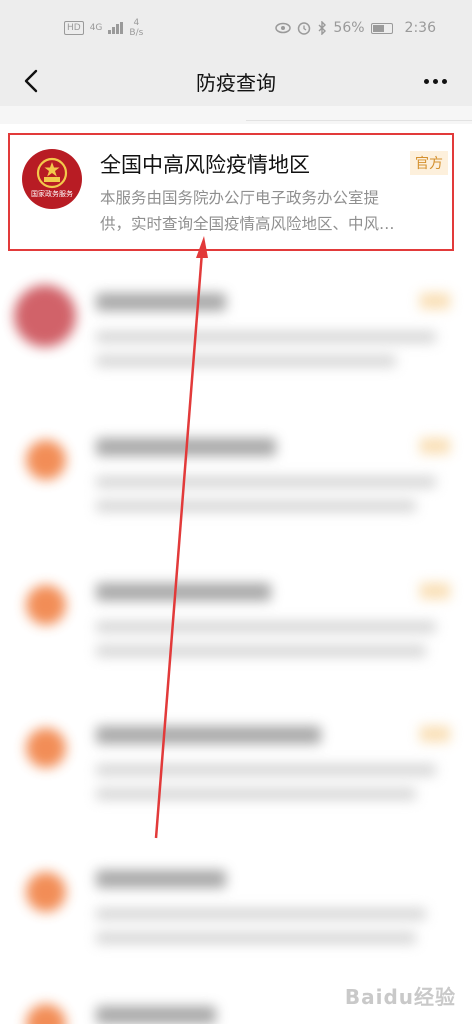  I want to click on eye-icon, so click(283, 28).